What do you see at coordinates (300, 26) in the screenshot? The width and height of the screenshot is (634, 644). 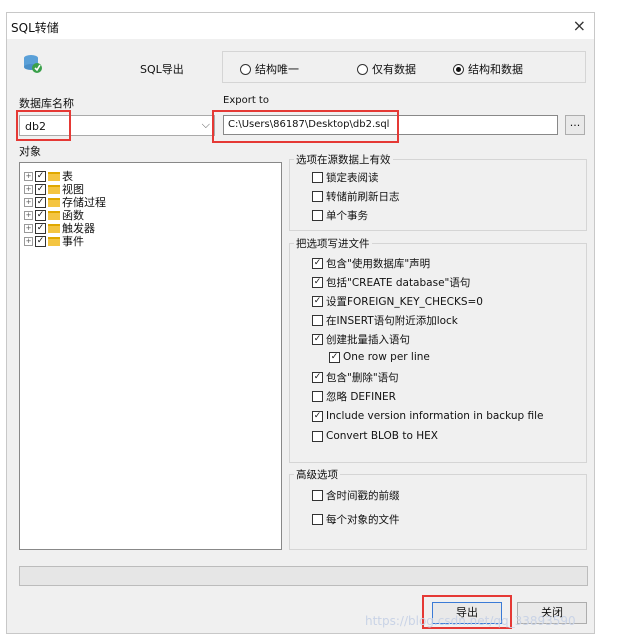 I see `title-bar: SQL转储 ×` at bounding box center [300, 26].